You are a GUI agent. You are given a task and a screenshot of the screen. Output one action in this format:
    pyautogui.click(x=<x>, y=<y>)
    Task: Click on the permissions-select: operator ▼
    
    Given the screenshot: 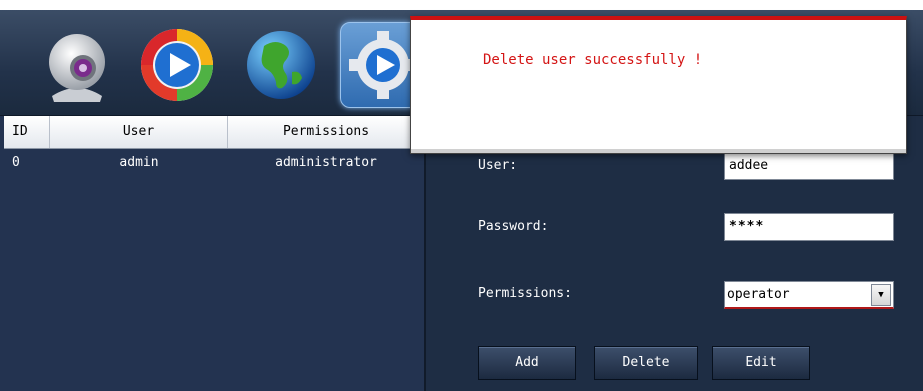 What is the action you would take?
    pyautogui.click(x=809, y=295)
    